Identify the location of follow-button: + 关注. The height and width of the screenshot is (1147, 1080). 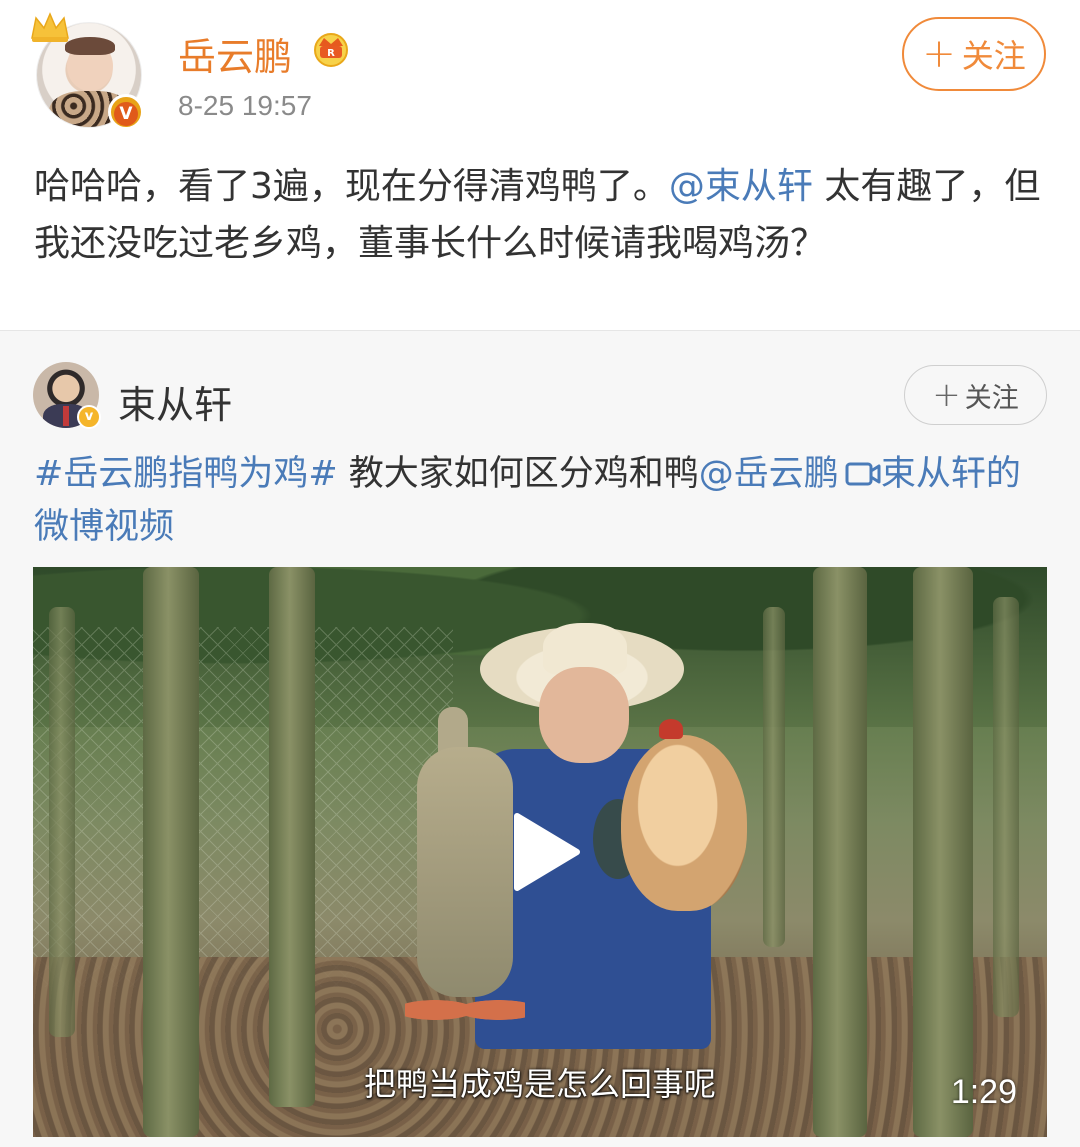
(974, 54).